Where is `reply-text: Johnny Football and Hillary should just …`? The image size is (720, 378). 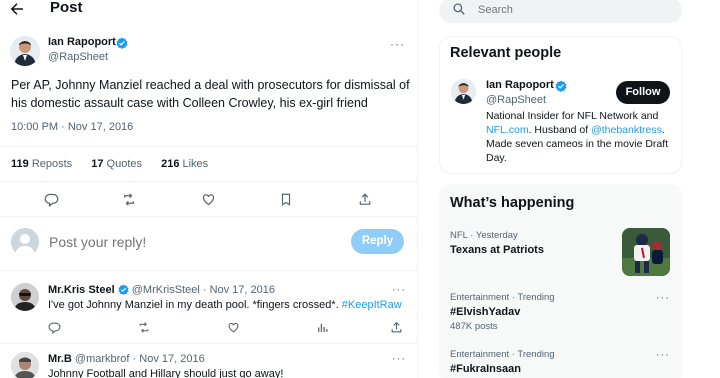
reply-text: Johnny Football and Hillary should just … is located at coordinates (166, 373).